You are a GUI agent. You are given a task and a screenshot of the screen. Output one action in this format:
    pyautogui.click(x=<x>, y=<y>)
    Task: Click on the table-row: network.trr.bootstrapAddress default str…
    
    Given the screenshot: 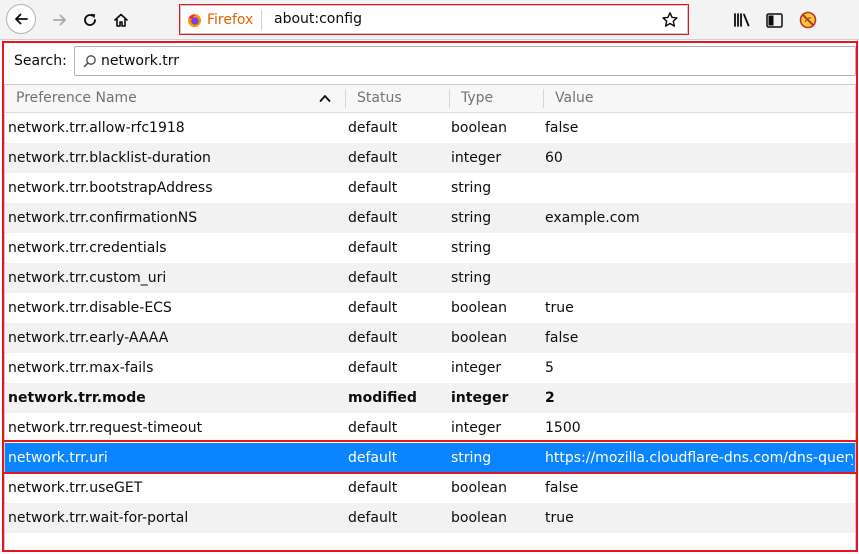 What is the action you would take?
    pyautogui.click(x=430, y=188)
    